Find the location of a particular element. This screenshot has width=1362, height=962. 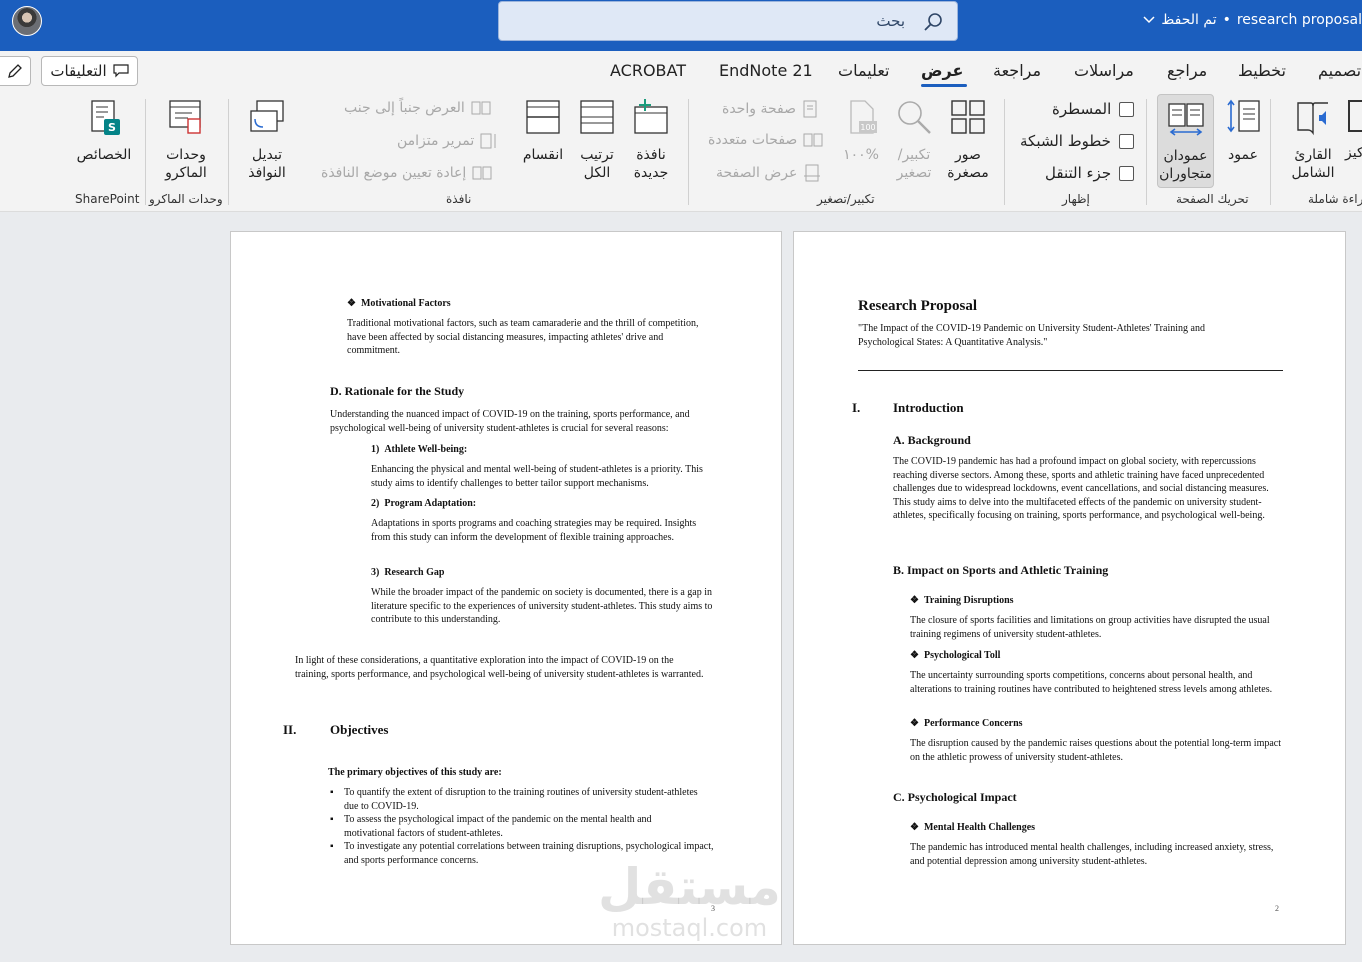

document-title: research proposal • تم الحفظ is located at coordinates (1252, 20).